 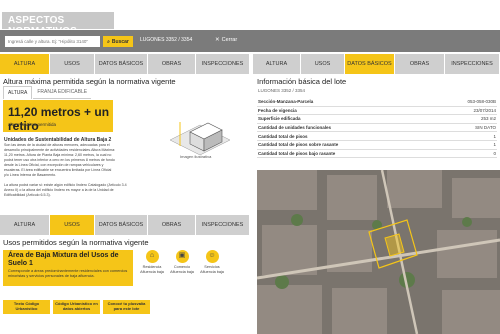 I want to click on altura-subtabs: ALTURA FRANJA EDIFICABLE, so click(x=47, y=92).